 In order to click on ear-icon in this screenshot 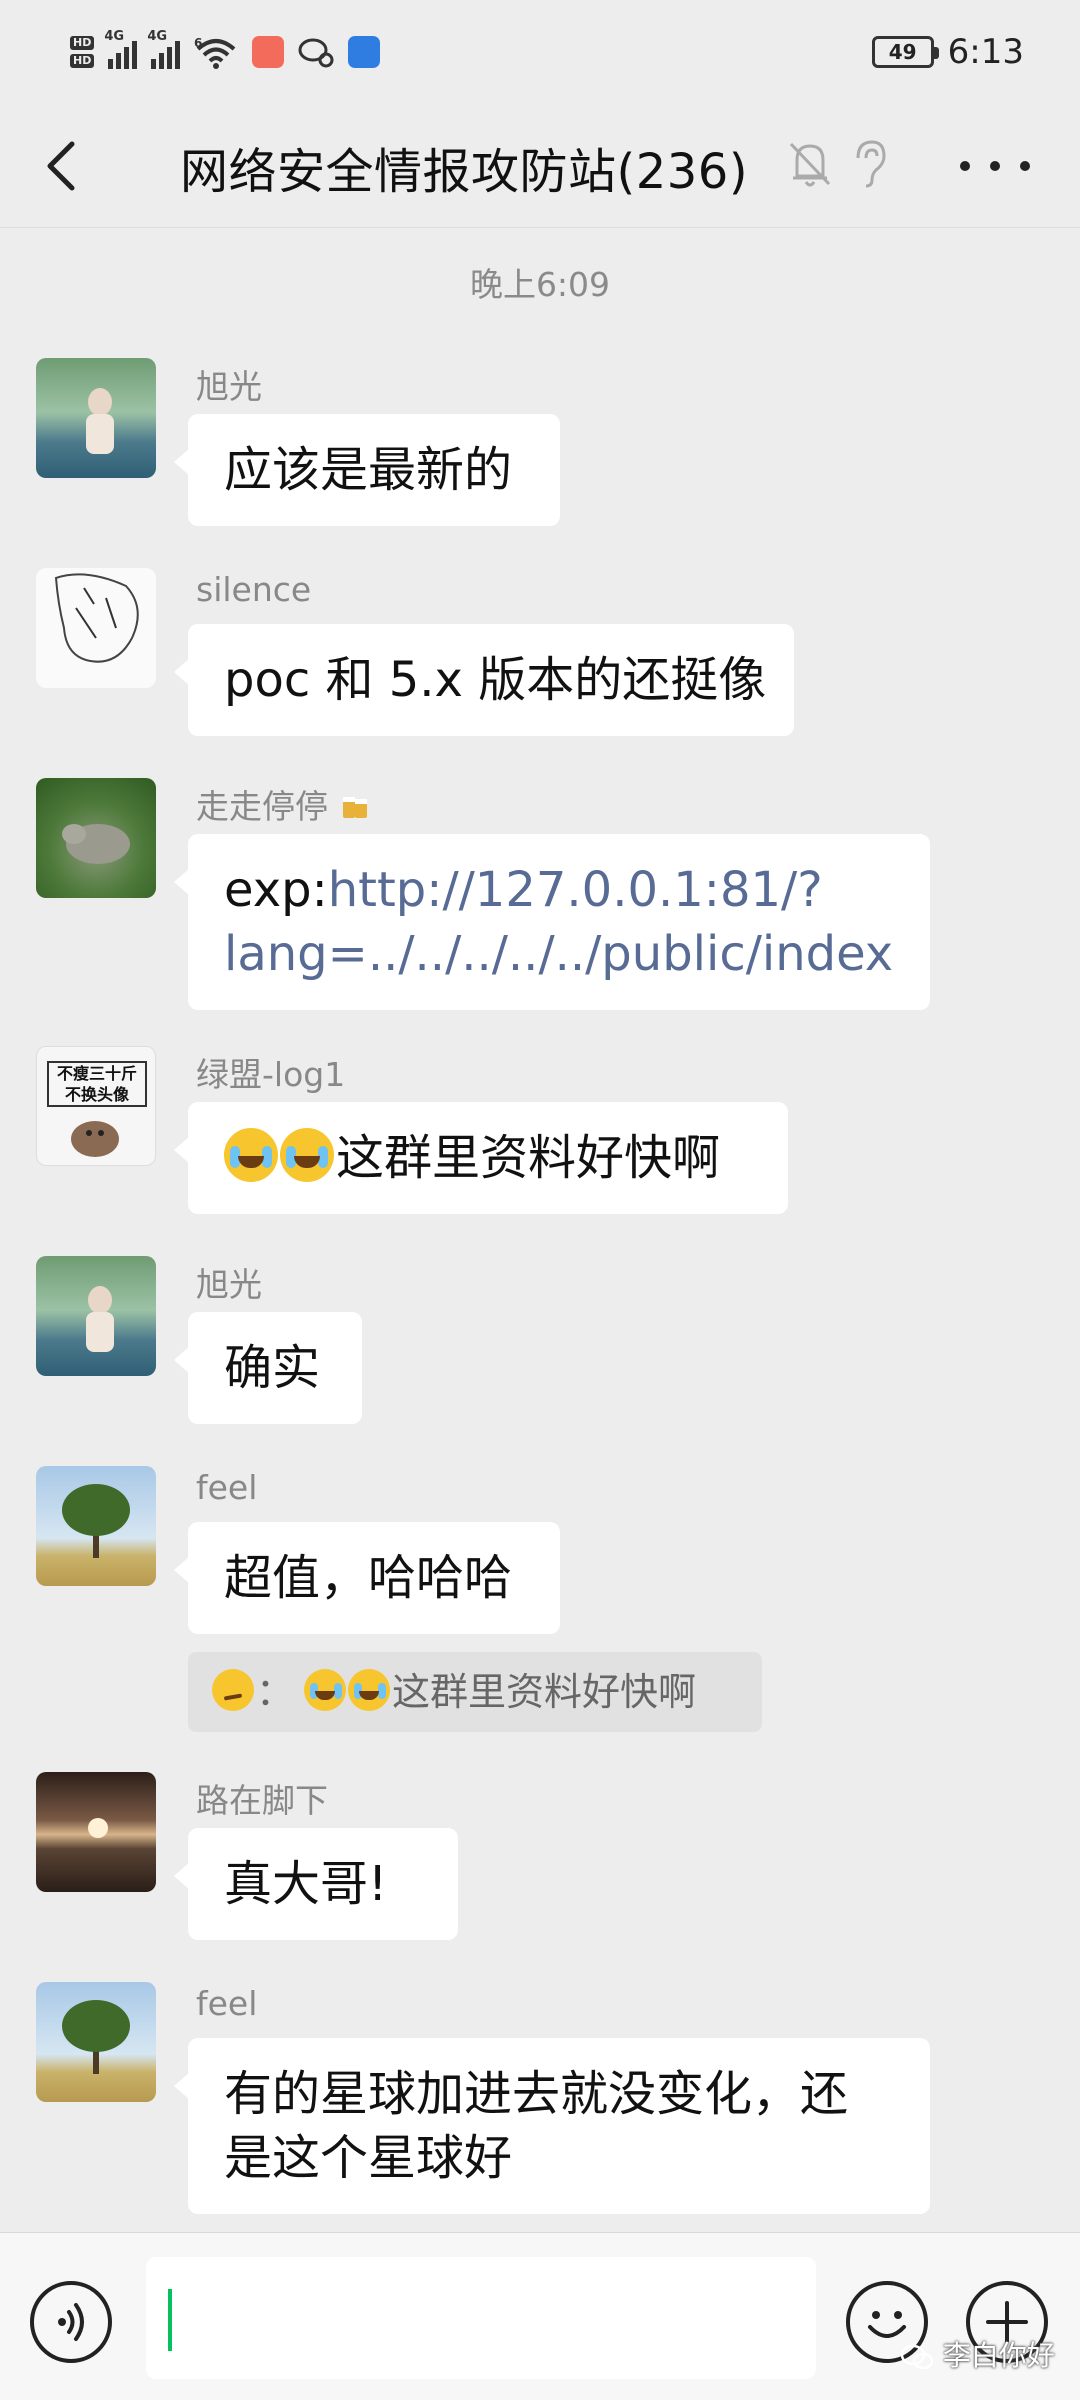, I will do `click(871, 164)`.